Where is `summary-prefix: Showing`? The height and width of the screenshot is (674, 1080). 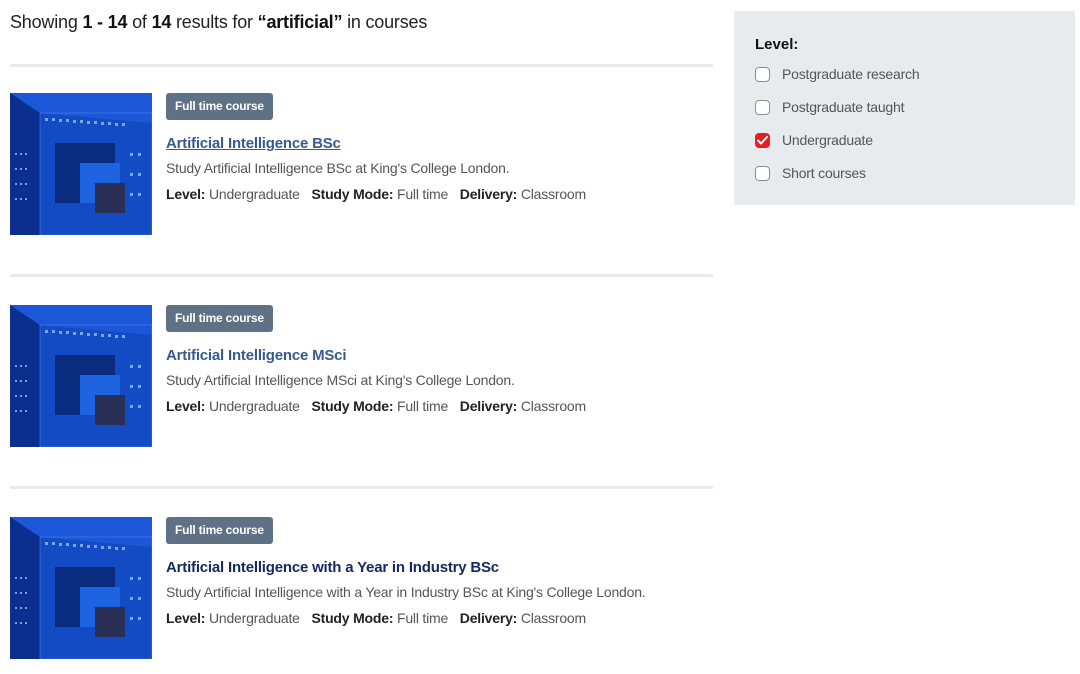 summary-prefix: Showing is located at coordinates (44, 22).